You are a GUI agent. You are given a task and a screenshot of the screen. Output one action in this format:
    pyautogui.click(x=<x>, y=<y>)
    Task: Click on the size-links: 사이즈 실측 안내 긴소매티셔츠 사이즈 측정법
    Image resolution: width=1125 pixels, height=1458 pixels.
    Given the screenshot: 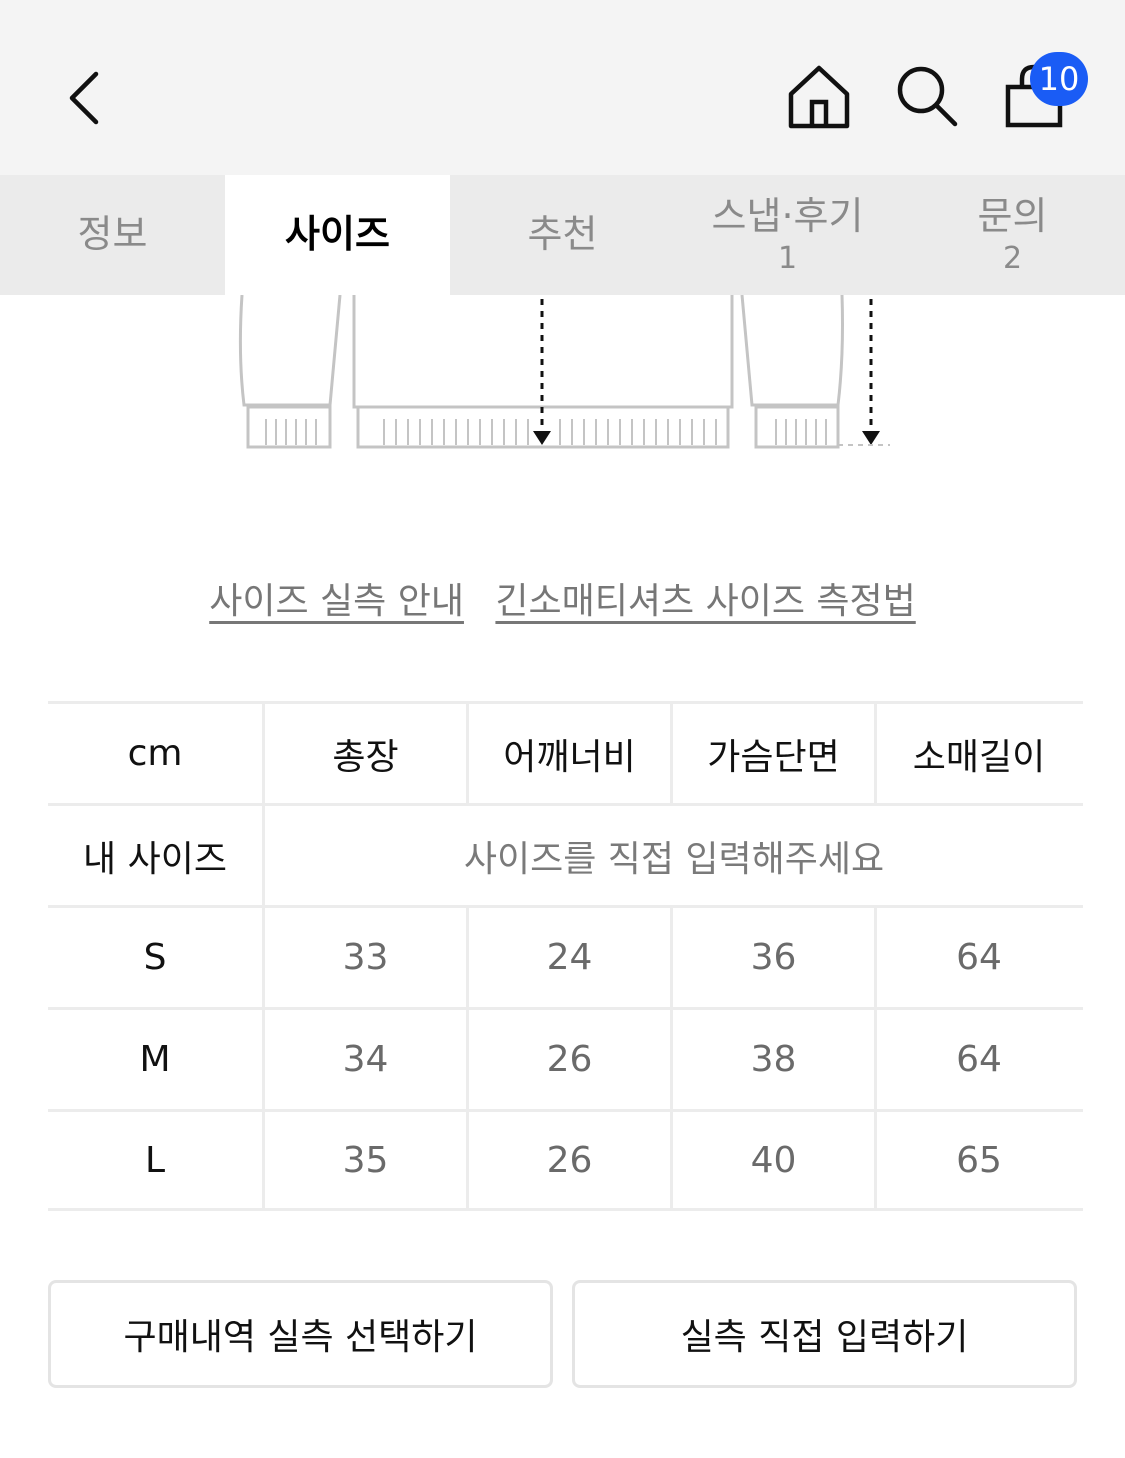 What is the action you would take?
    pyautogui.click(x=562, y=598)
    